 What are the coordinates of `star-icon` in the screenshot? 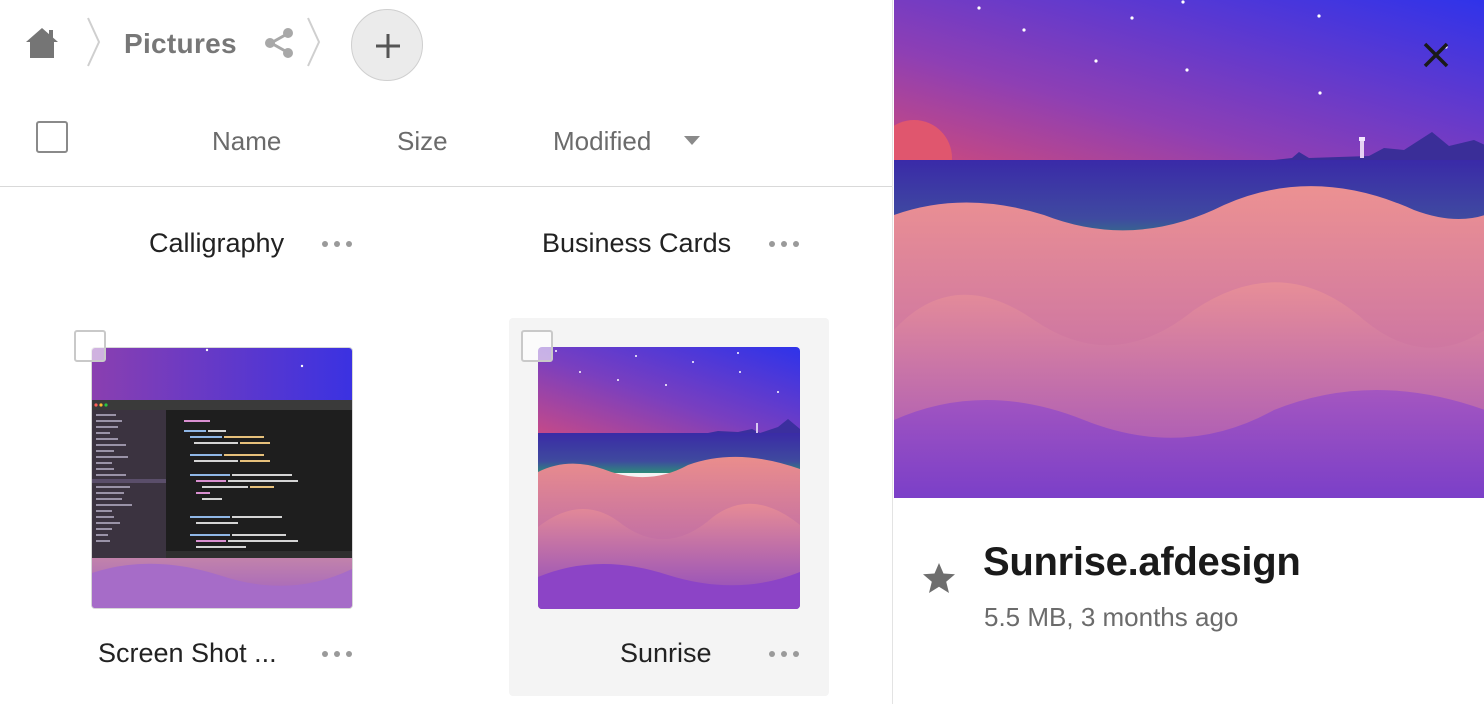 It's located at (939, 578).